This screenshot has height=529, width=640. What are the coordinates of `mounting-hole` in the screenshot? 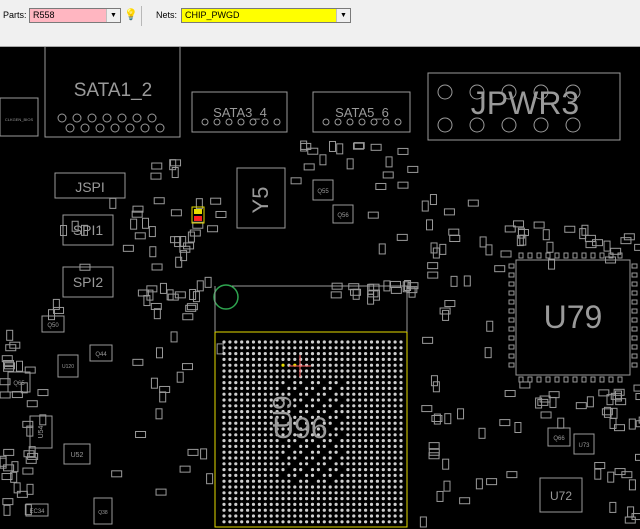 It's located at (226, 297).